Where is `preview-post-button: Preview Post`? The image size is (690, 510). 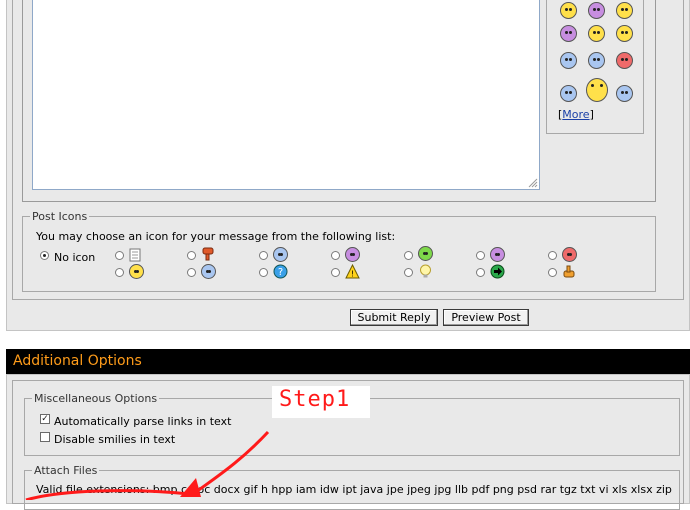 preview-post-button: Preview Post is located at coordinates (486, 317).